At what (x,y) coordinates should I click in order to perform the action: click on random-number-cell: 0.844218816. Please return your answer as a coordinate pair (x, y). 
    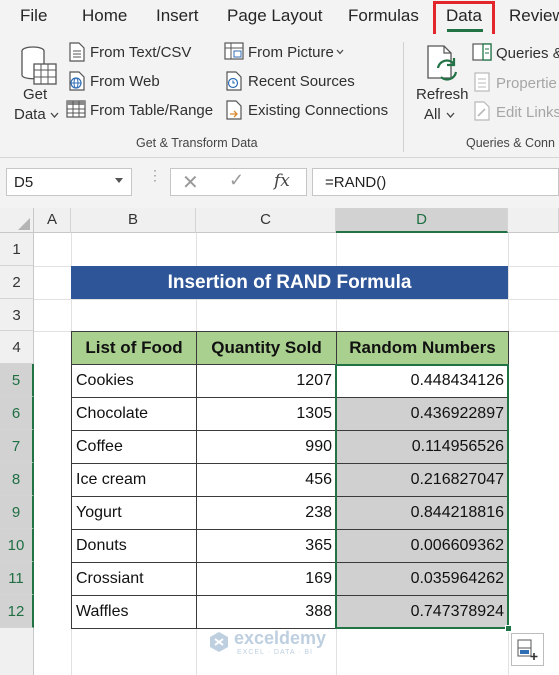
    Looking at the image, I should click on (422, 513).